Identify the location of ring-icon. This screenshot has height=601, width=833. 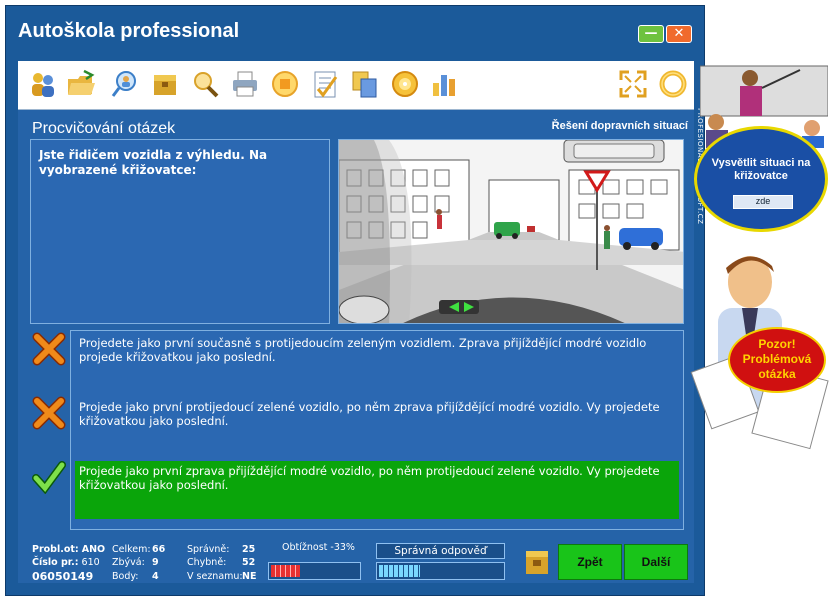
(673, 84).